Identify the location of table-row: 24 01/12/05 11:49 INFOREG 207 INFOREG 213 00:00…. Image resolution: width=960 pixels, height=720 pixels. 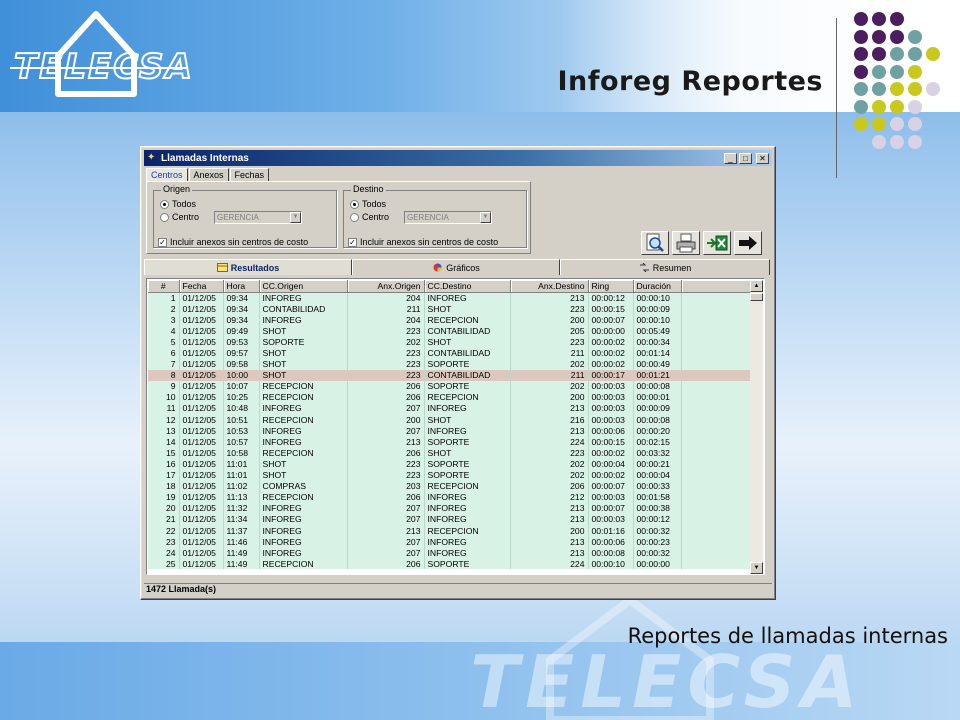
(449, 553).